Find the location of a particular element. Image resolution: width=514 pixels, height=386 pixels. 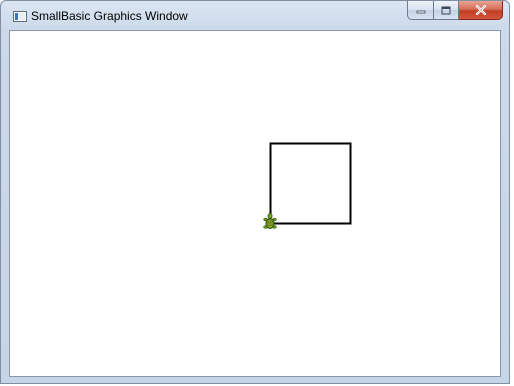

close-button is located at coordinates (481, 10).